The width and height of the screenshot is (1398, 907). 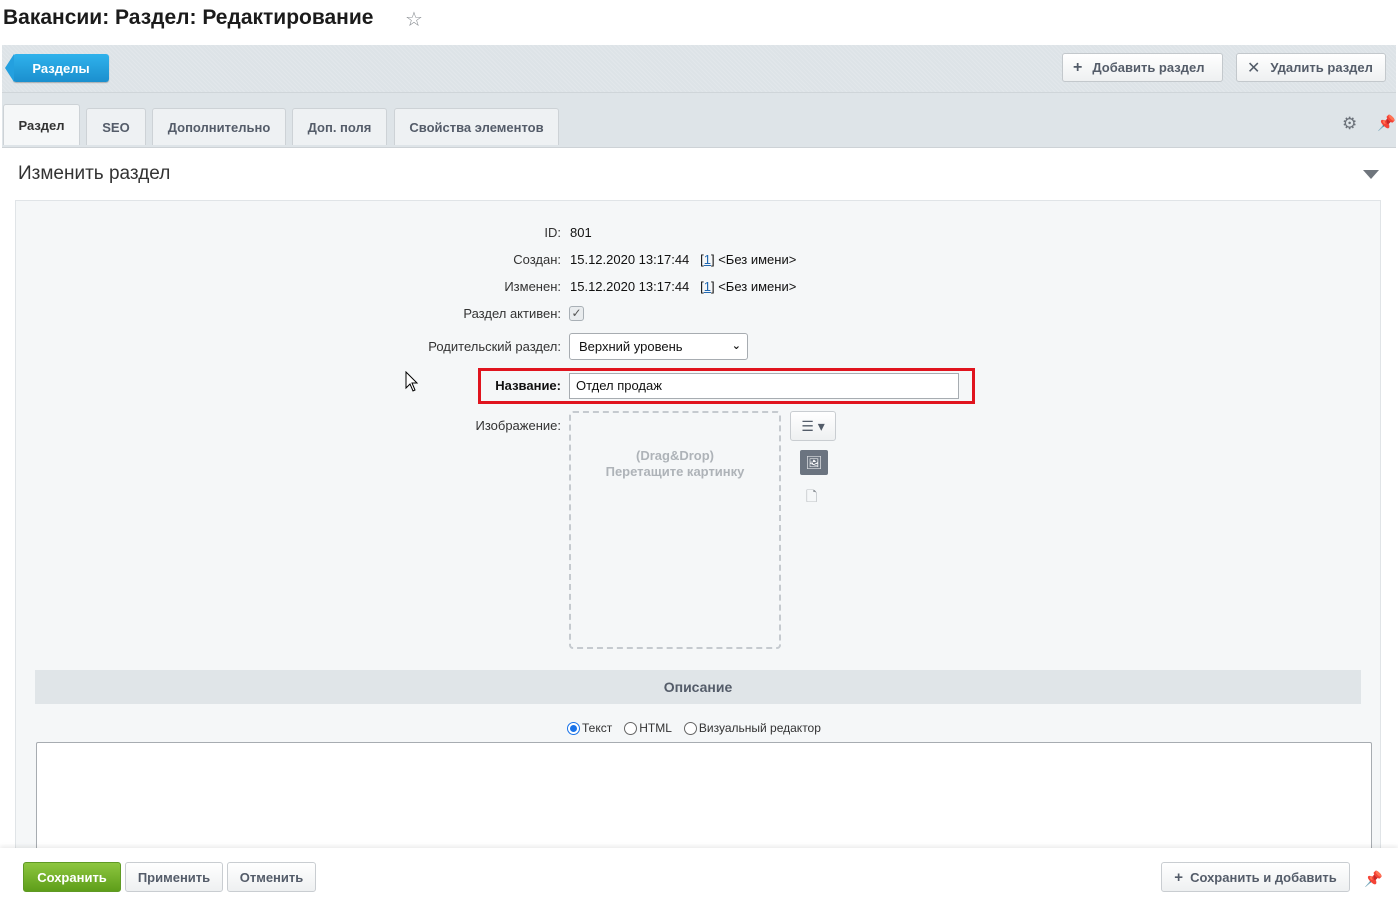 I want to click on save-button: Сохранить, so click(x=72, y=877).